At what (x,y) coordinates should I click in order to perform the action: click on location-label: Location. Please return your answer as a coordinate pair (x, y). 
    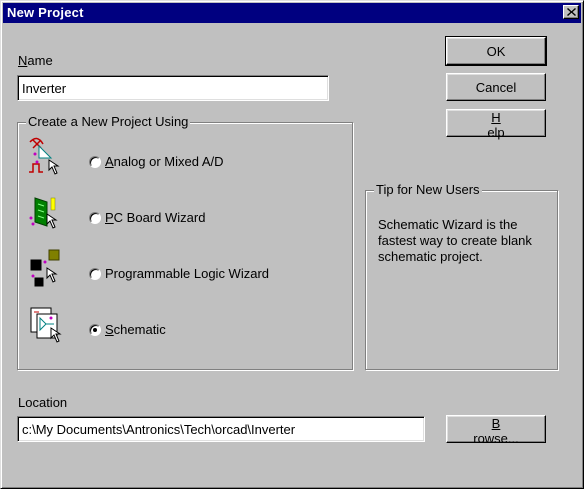
    Looking at the image, I should click on (43, 402).